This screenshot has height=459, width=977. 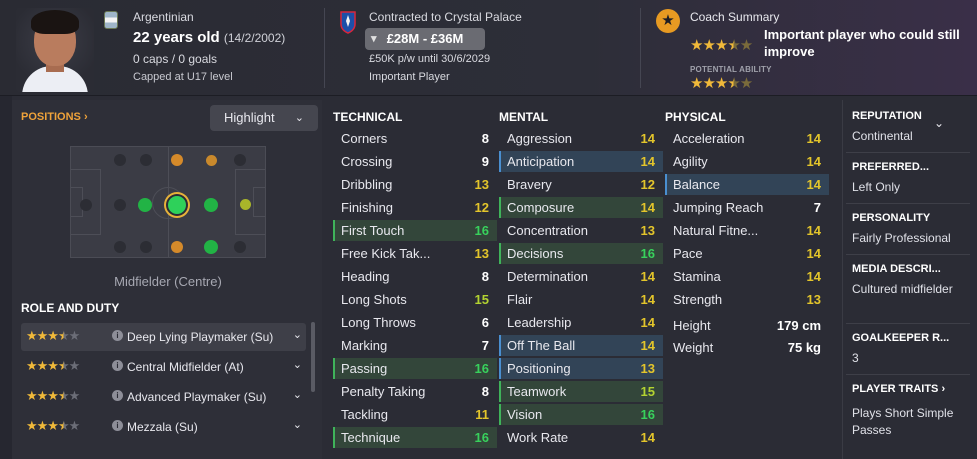 I want to click on attr-bravery: Bravery 12, so click(x=581, y=184).